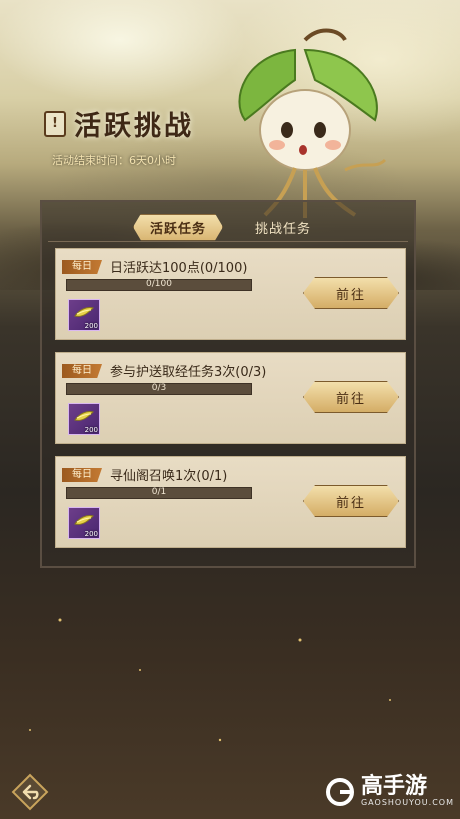  What do you see at coordinates (230, 502) in the screenshot?
I see `task-card-3: 每日 寻仙阁召唤1次(0/1) 0/1 200 前往` at bounding box center [230, 502].